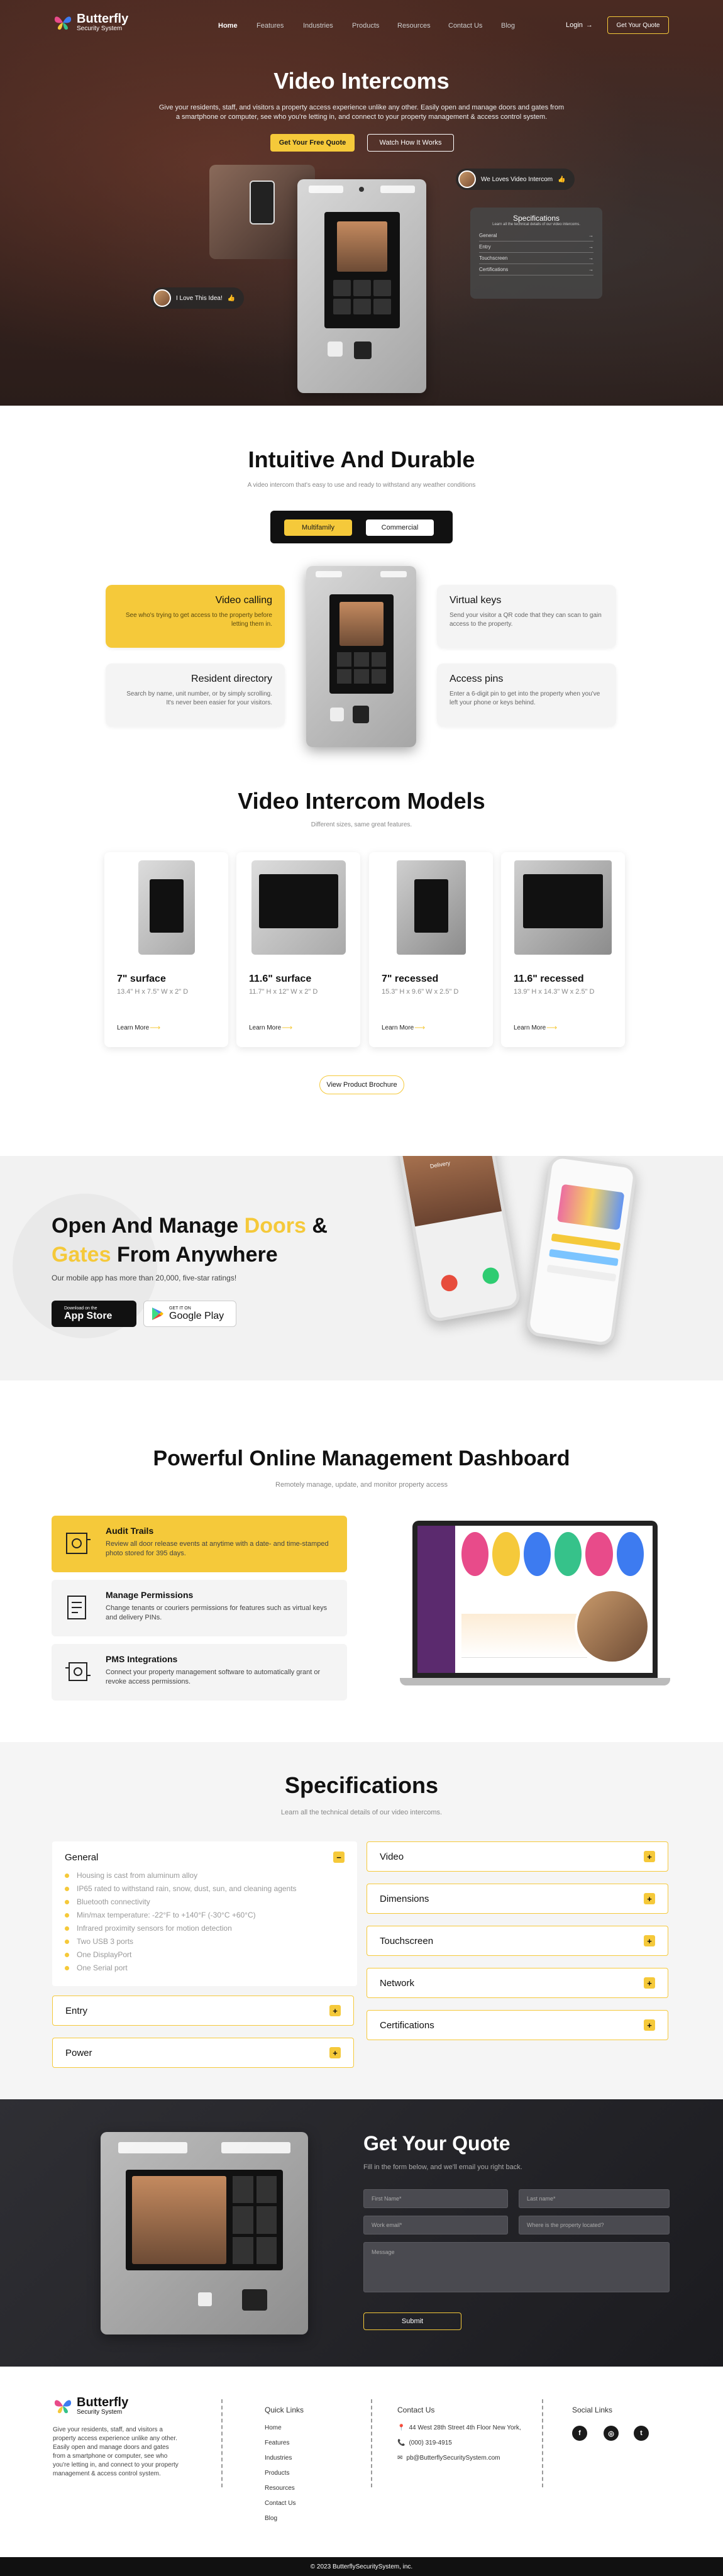  What do you see at coordinates (554, 992) in the screenshot?
I see `model-dimensions: 13.9" H x 14.3" W x 2.5" D` at bounding box center [554, 992].